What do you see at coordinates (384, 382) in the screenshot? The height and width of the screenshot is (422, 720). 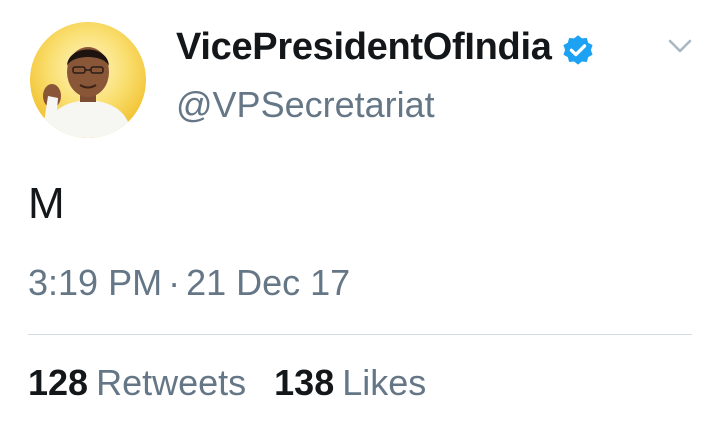 I see `likes-label: Likes` at bounding box center [384, 382].